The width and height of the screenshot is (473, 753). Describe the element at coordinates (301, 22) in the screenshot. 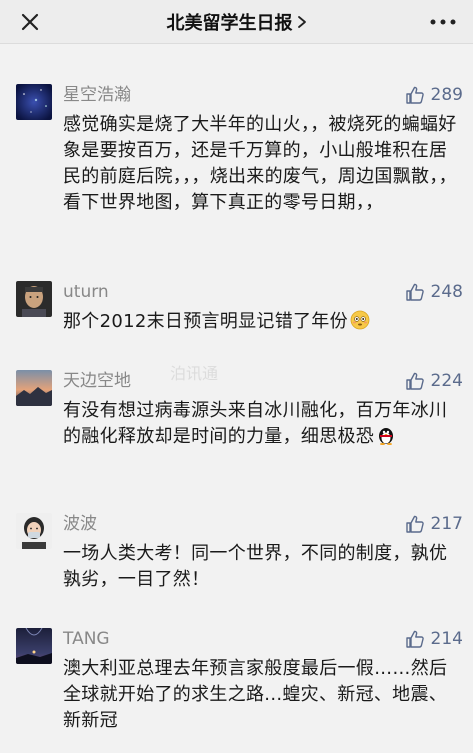

I see `chevron-right-icon` at that location.